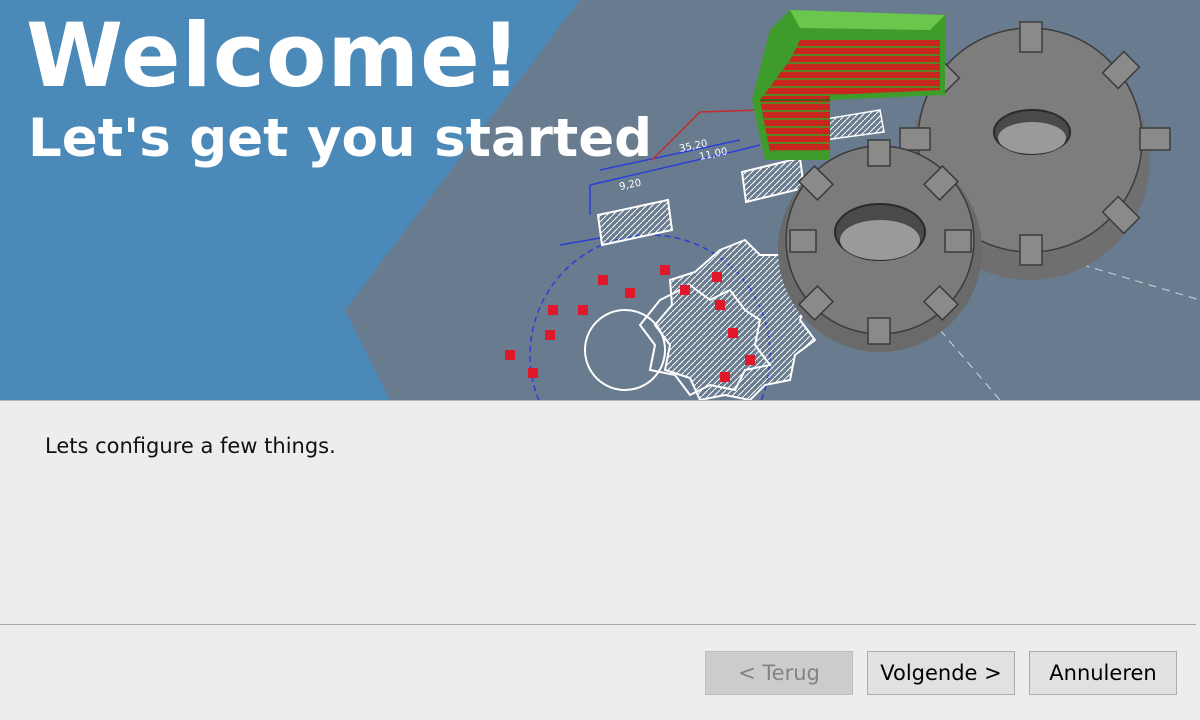 The height and width of the screenshot is (720, 1200). I want to click on svg-text: 9,20, so click(630, 185).